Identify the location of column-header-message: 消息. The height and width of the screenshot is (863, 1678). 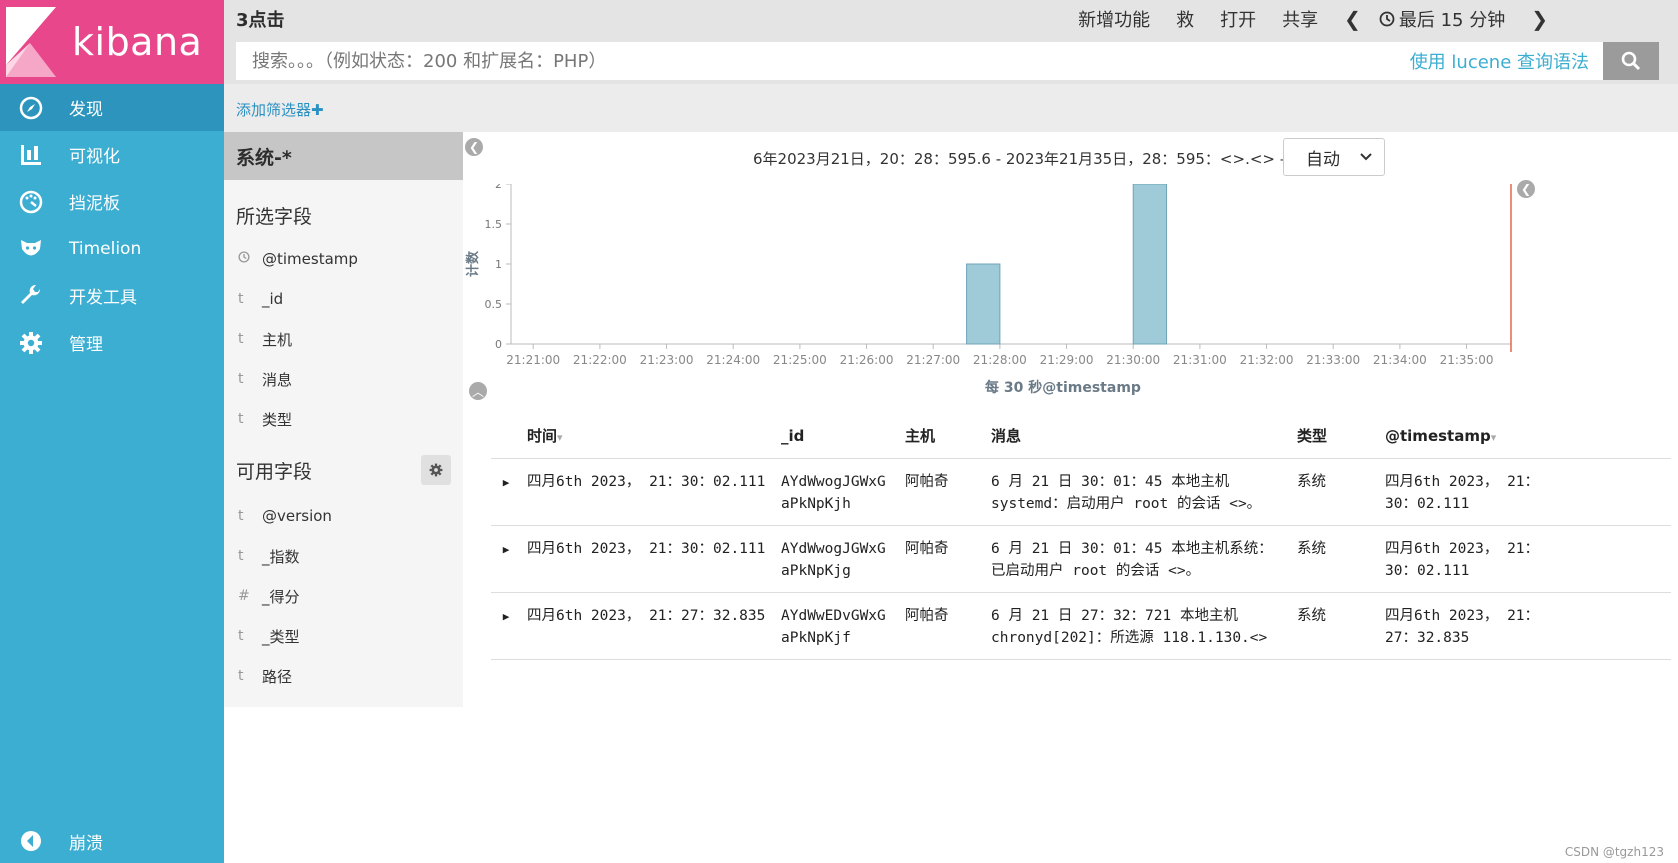
(1138, 436).